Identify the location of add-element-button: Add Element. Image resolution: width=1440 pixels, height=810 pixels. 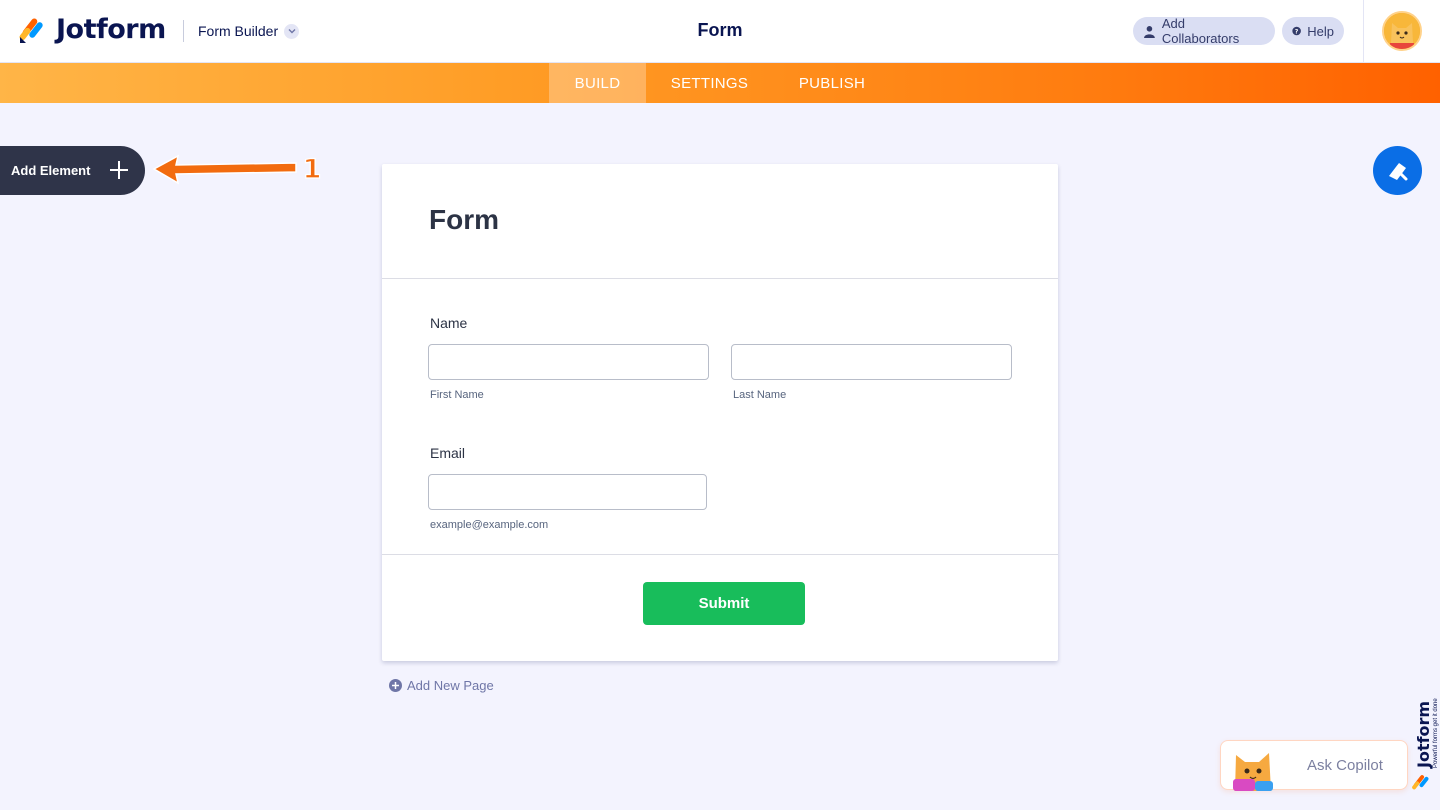
(72, 170).